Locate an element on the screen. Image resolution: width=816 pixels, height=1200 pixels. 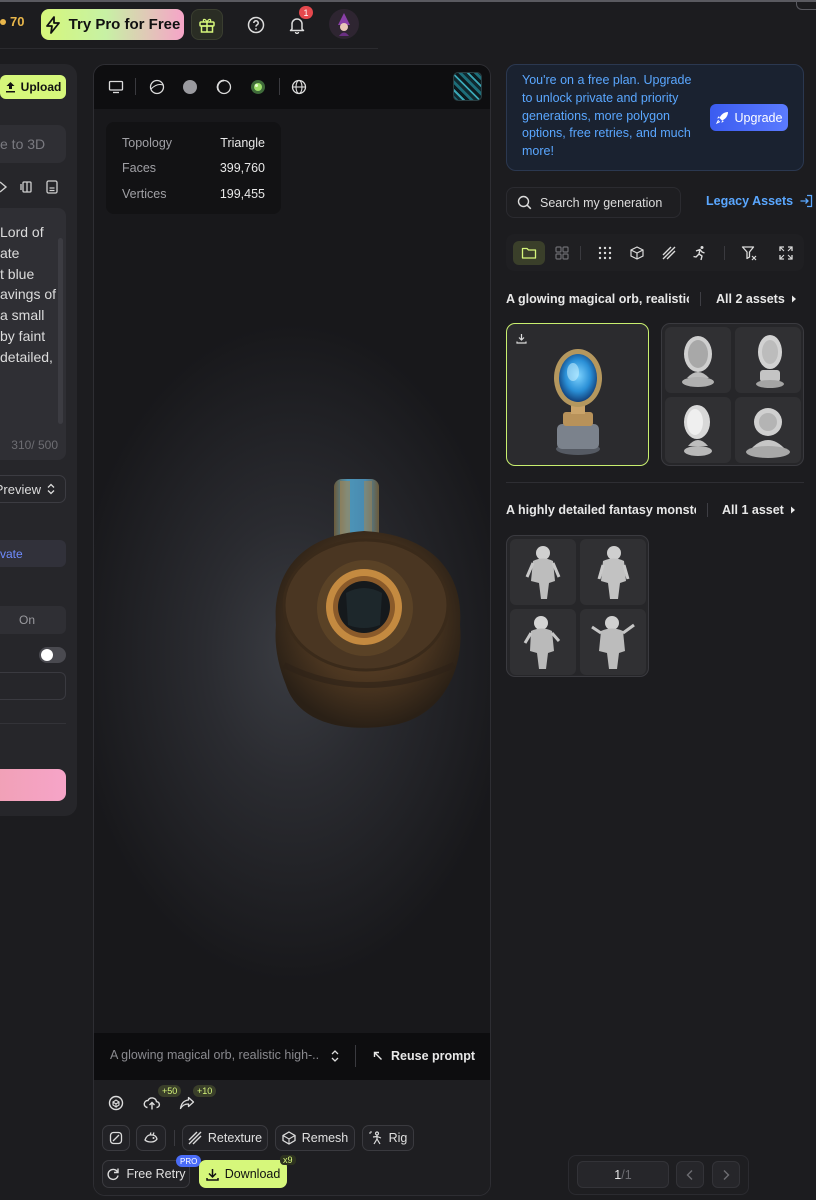
quality-select: Preview is located at coordinates (33, 489).